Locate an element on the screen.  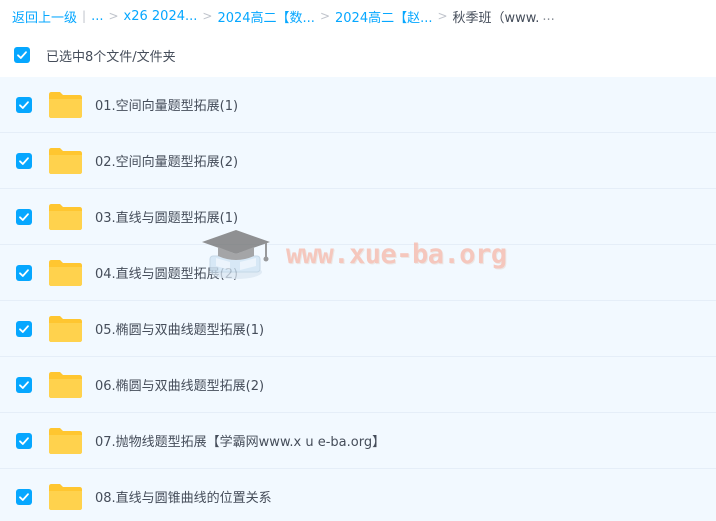
file-name: 06.椭圆与双曲线题型拓展(2) is located at coordinates (179, 384).